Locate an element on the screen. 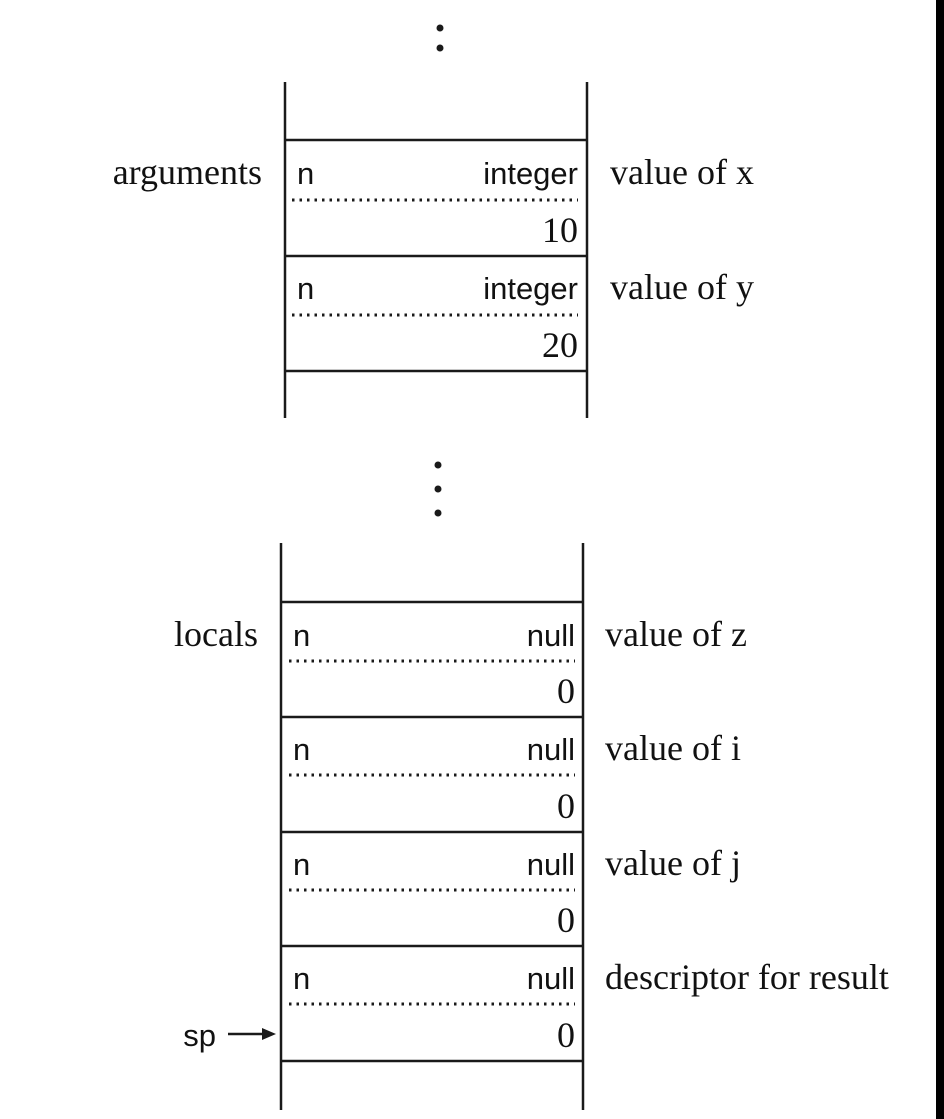 This screenshot has height=1119, width=944. cell-value: 10 is located at coordinates (560, 230).